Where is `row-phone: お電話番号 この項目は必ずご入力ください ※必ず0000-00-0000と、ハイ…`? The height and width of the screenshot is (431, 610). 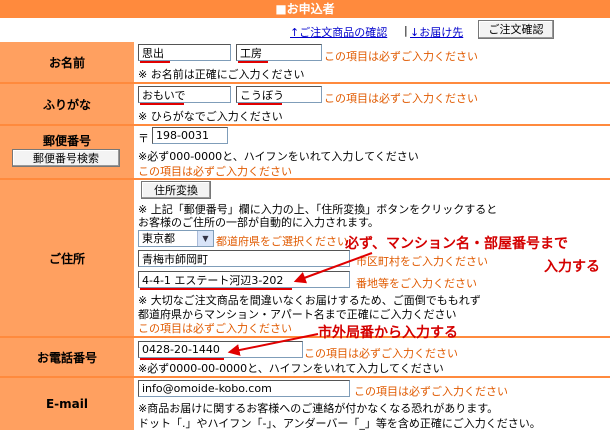
row-phone: お電話番号 この項目は必ずご入力ください ※必ず0000-00-0000と、ハイ… is located at coordinates (305, 358).